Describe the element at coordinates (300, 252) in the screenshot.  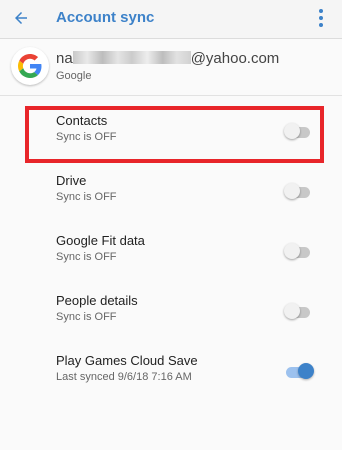
I see `sync-toggle-google-fit` at that location.